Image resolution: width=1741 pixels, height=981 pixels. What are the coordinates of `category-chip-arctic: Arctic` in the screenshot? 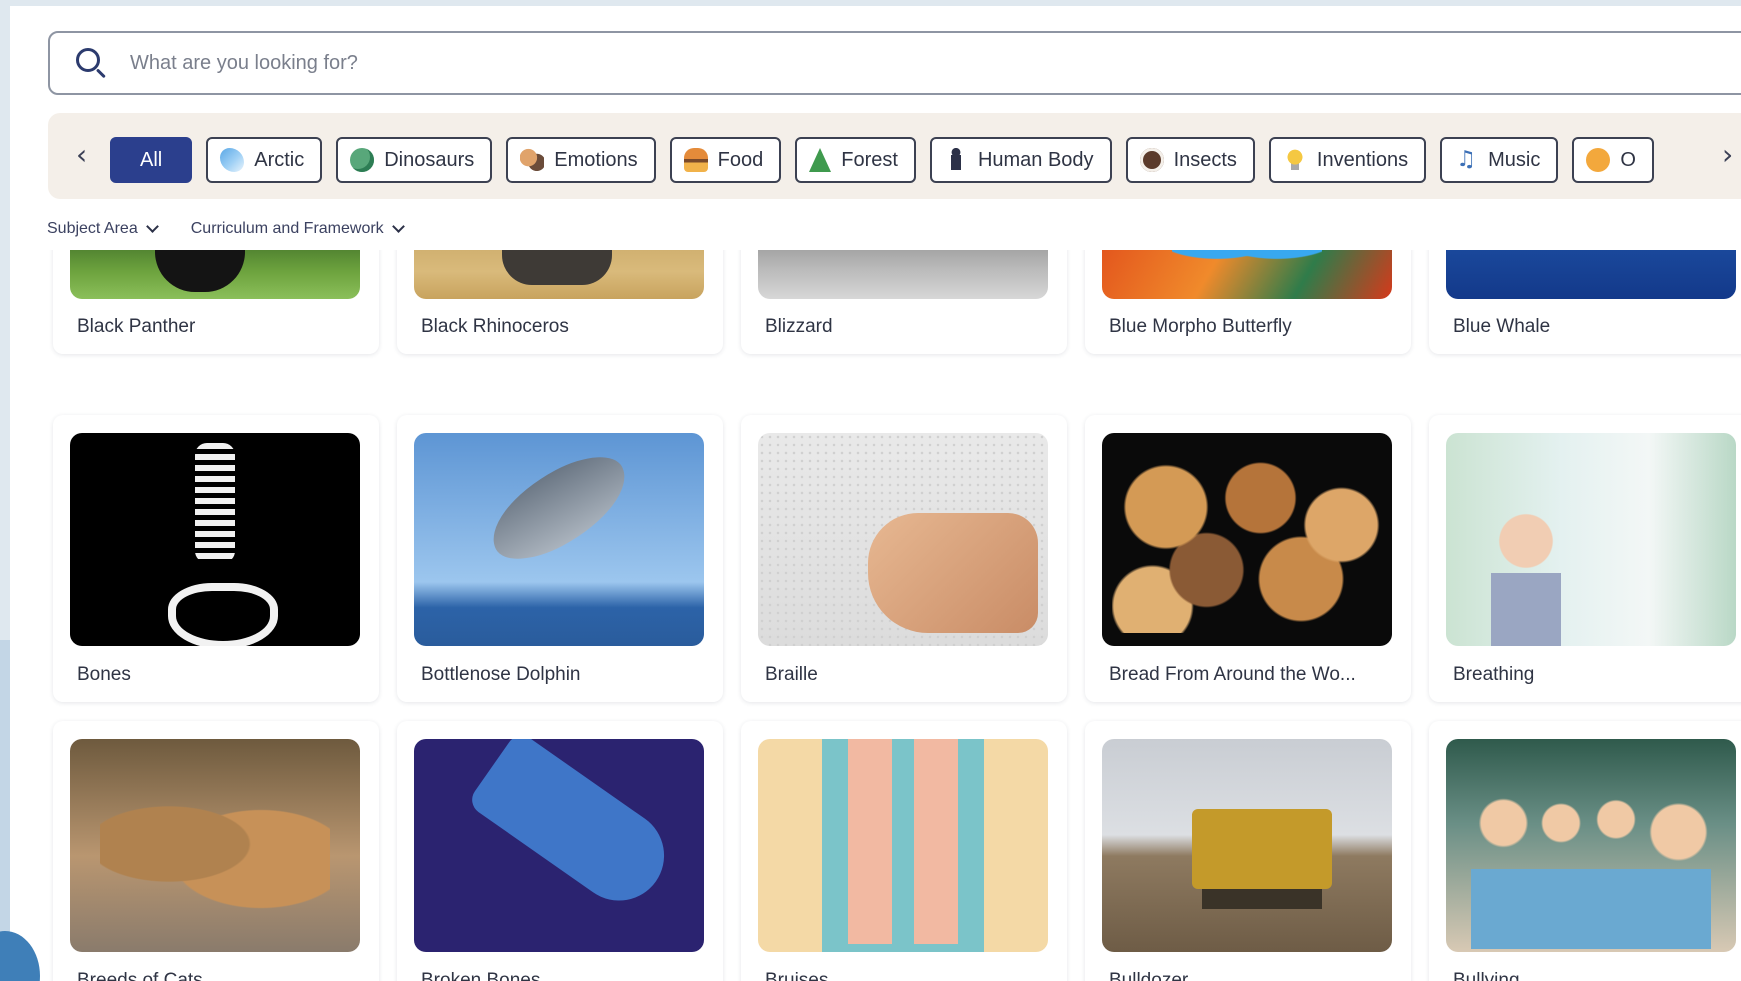 It's located at (264, 160).